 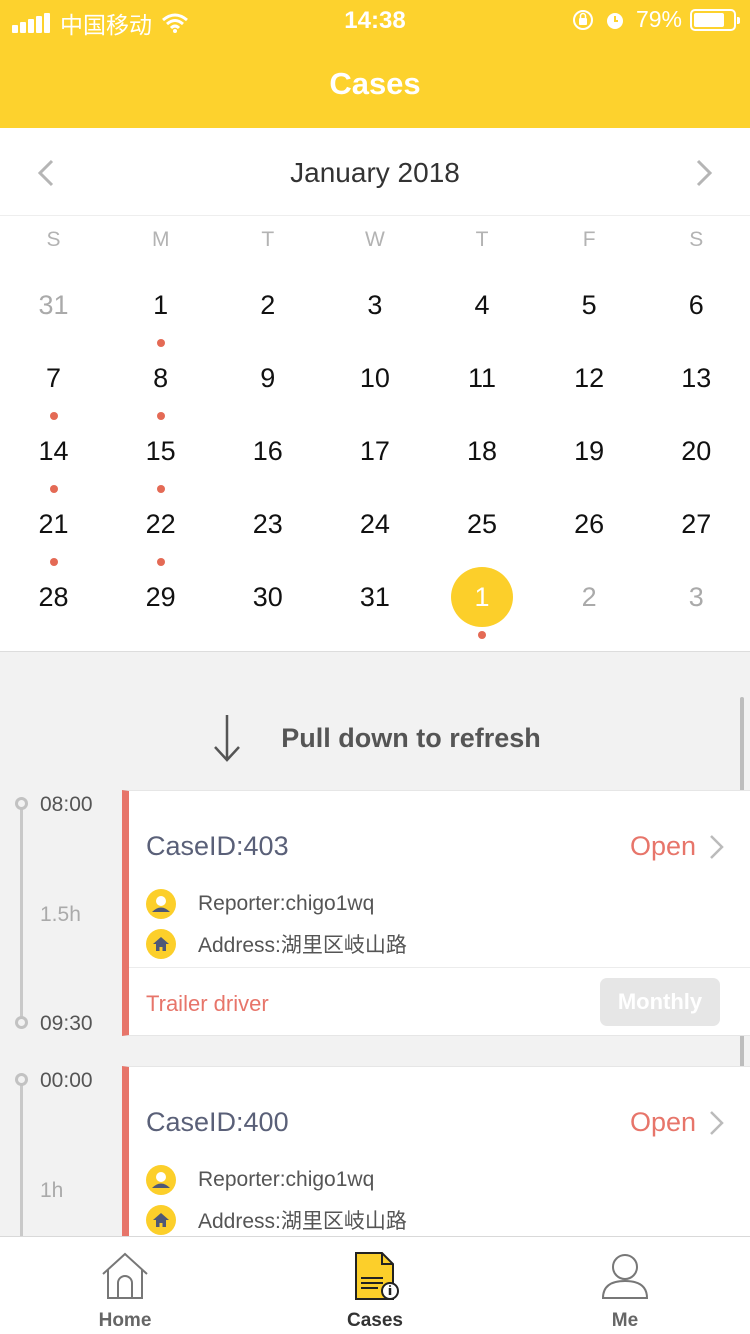 I want to click on tab-cases: Cases, so click(x=375, y=1285).